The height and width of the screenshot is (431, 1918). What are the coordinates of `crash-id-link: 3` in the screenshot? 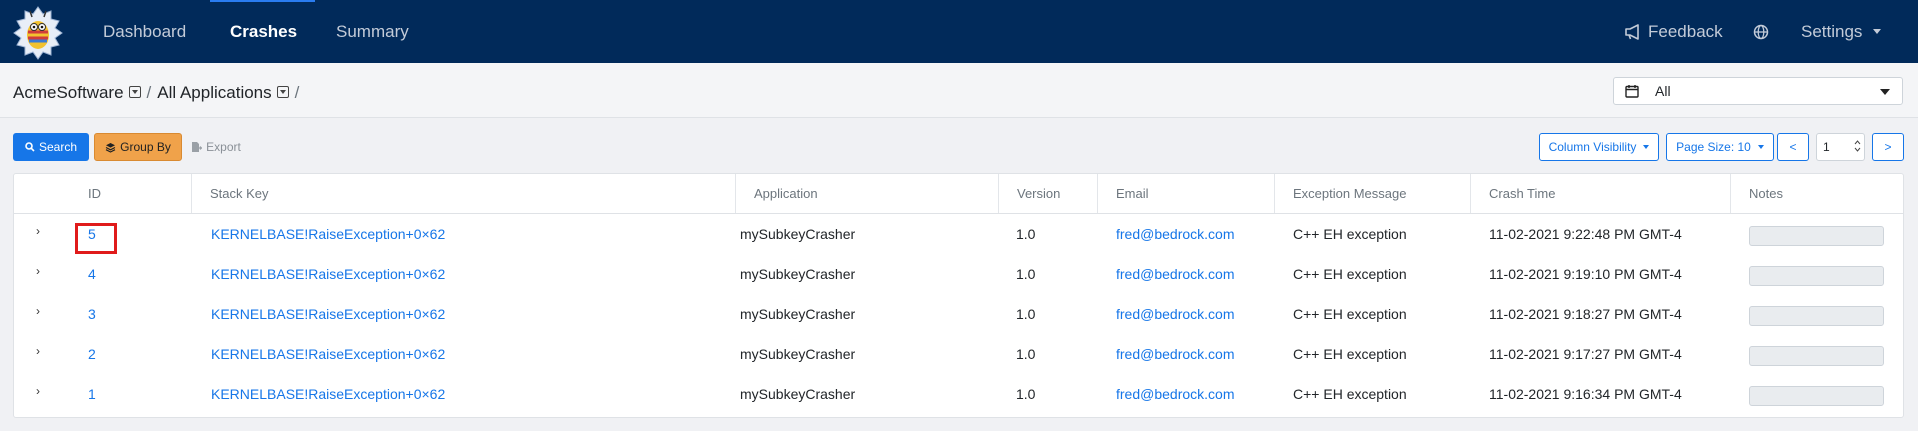 It's located at (92, 314).